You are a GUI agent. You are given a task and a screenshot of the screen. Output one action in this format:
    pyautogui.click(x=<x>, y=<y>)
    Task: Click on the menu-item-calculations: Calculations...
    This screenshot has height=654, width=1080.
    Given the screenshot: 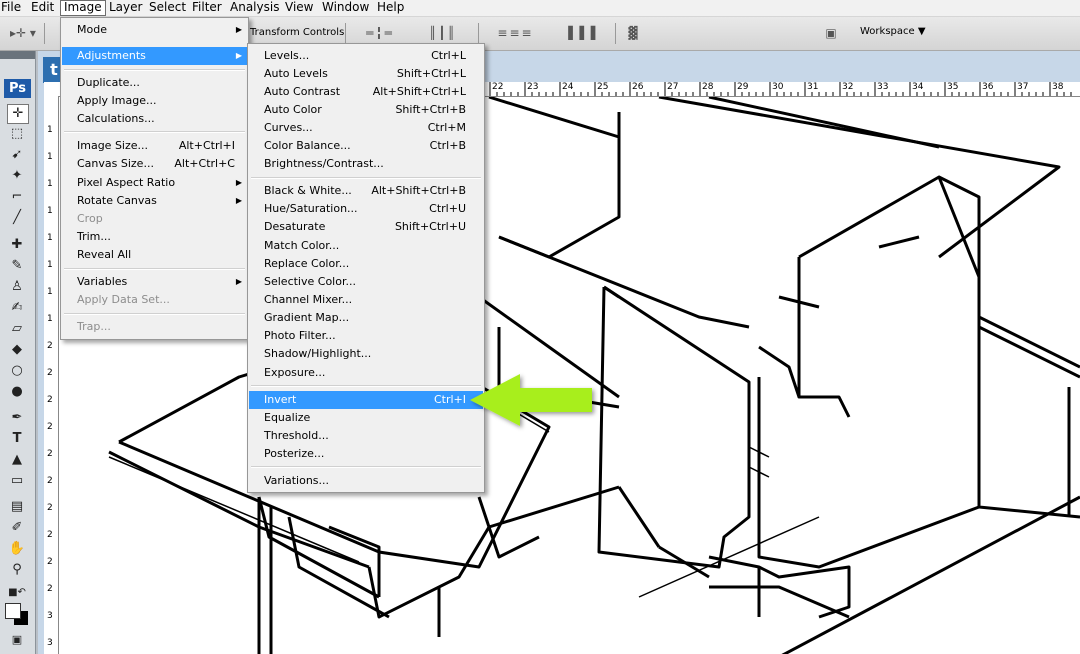 What is the action you would take?
    pyautogui.click(x=154, y=119)
    